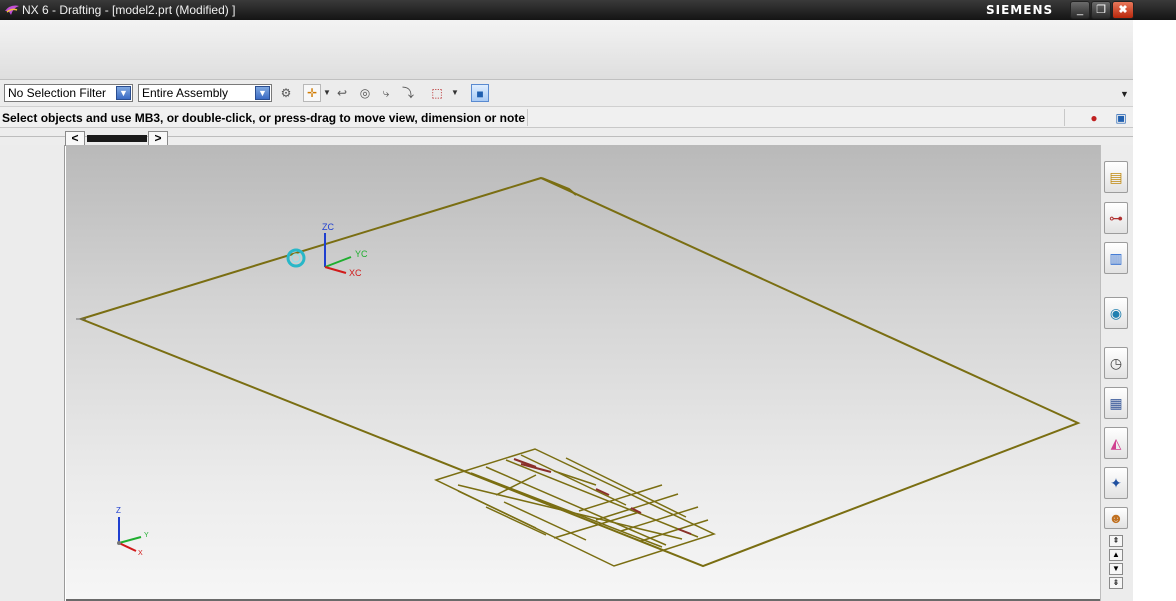 This screenshot has width=1176, height=601. I want to click on scroll-bottom-icon: ⇟, so click(1116, 583).